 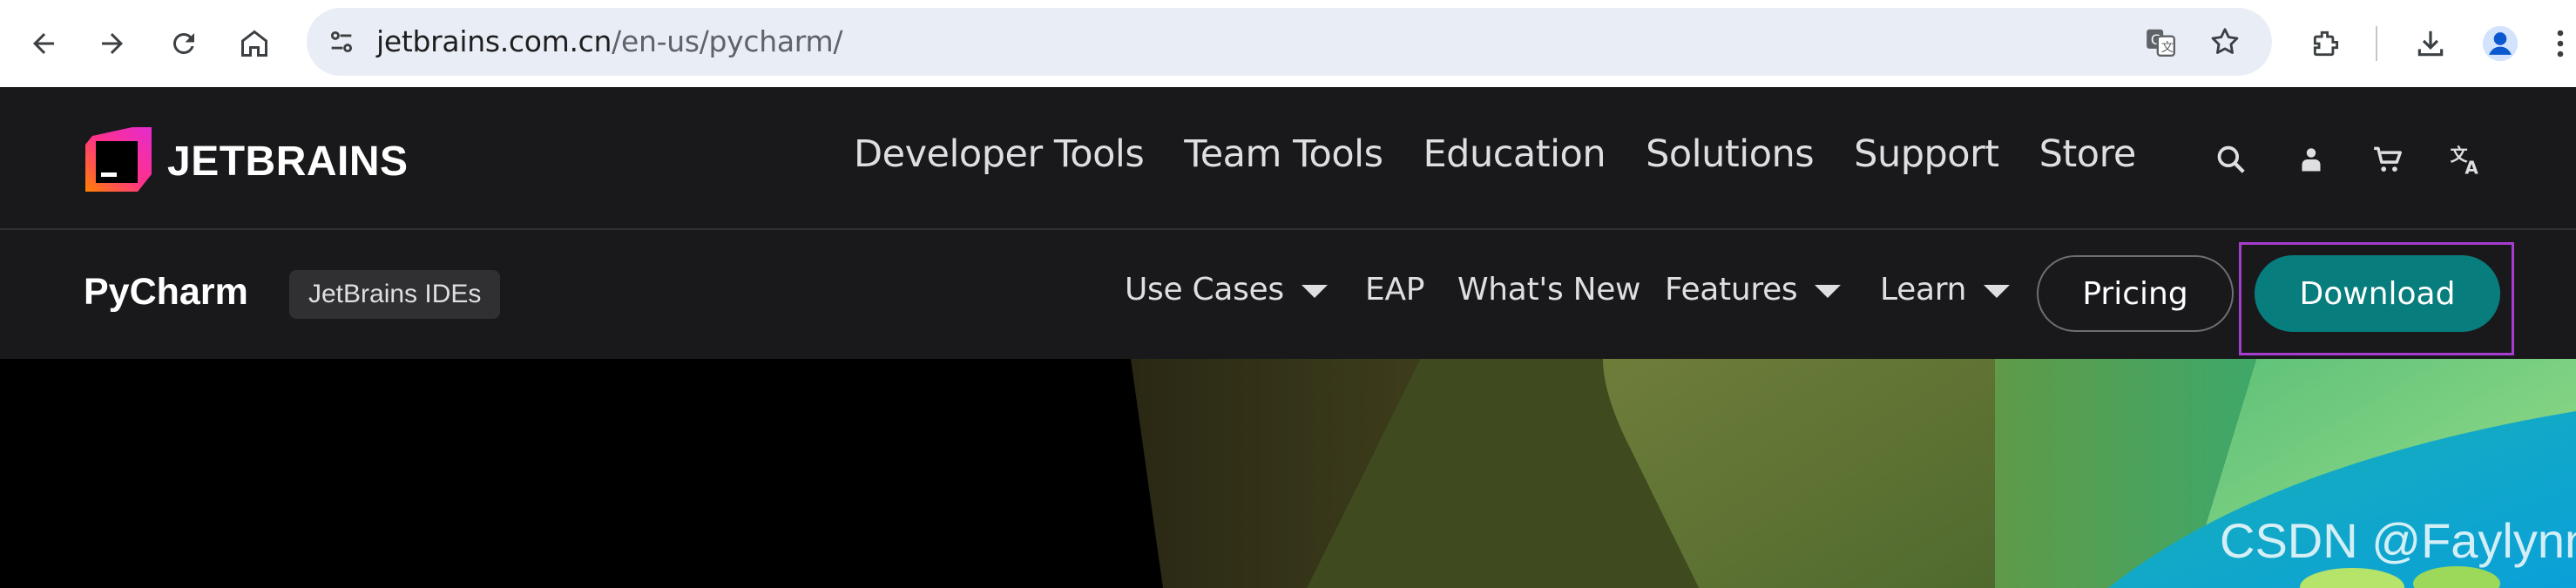 What do you see at coordinates (112, 44) in the screenshot?
I see `forward-arrow-icon` at bounding box center [112, 44].